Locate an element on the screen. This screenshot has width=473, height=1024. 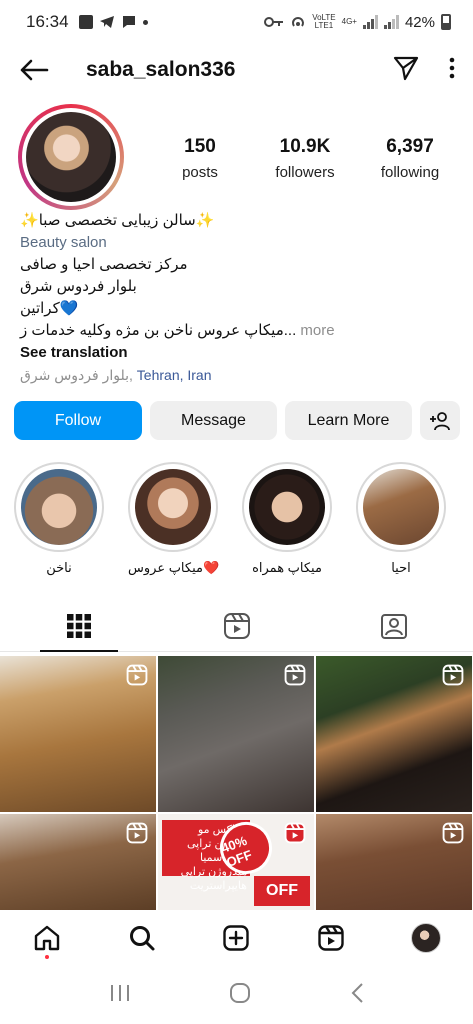
highlight-item: ناخن is located at coordinates (59, 519).